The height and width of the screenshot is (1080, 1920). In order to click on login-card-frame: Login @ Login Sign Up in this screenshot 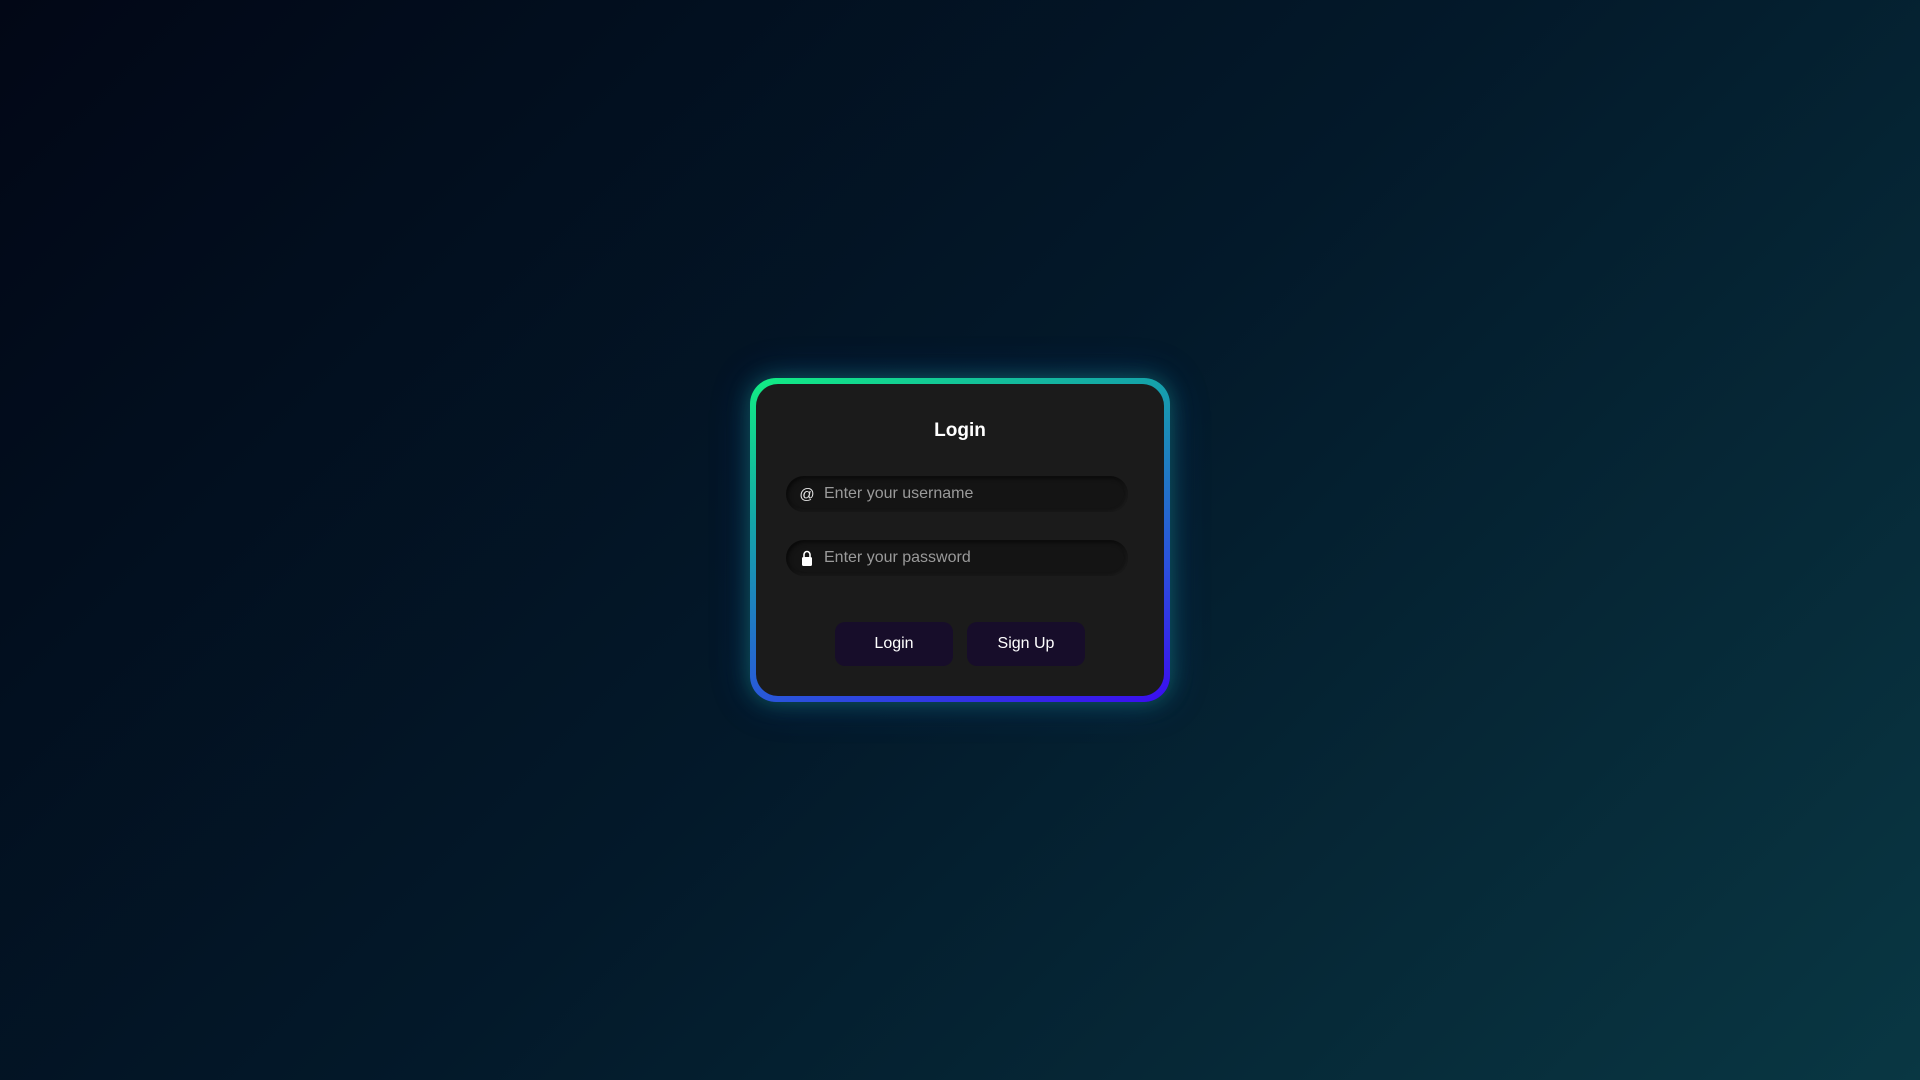, I will do `click(960, 540)`.